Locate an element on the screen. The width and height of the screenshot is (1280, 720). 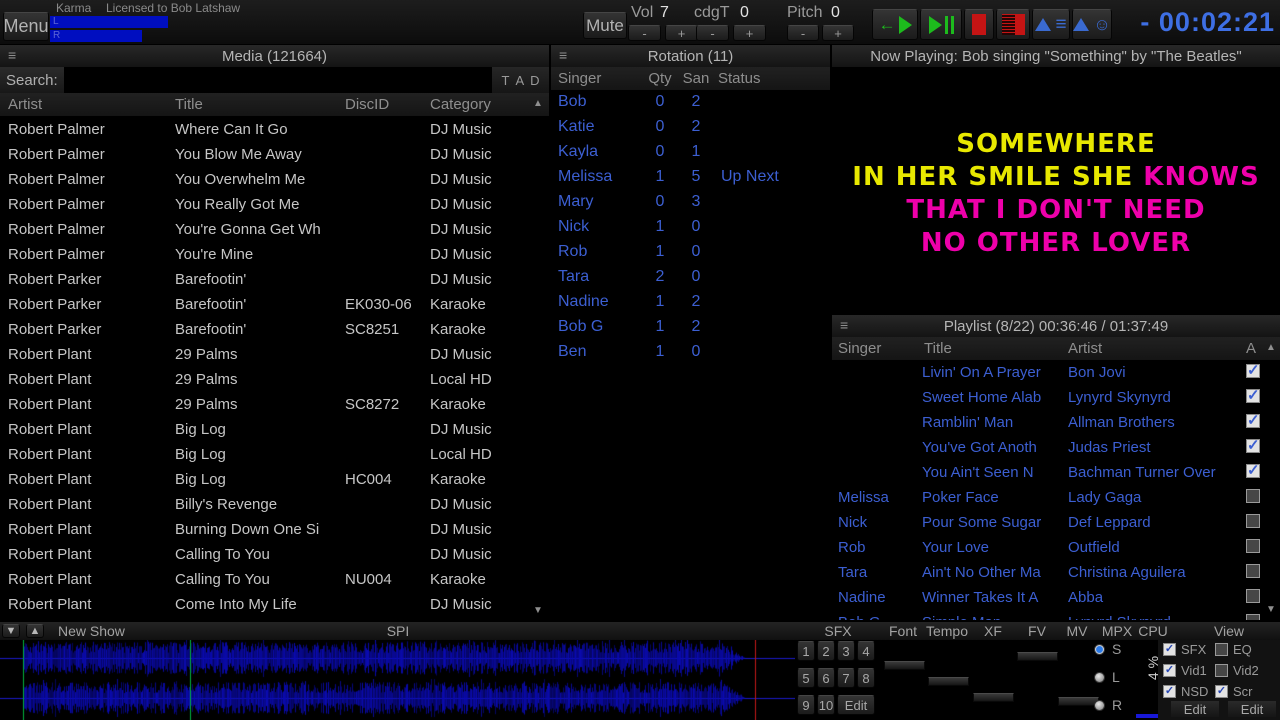
media-table-row: Robert Plant 29 Palms DJ Music is located at coordinates (274, 354).